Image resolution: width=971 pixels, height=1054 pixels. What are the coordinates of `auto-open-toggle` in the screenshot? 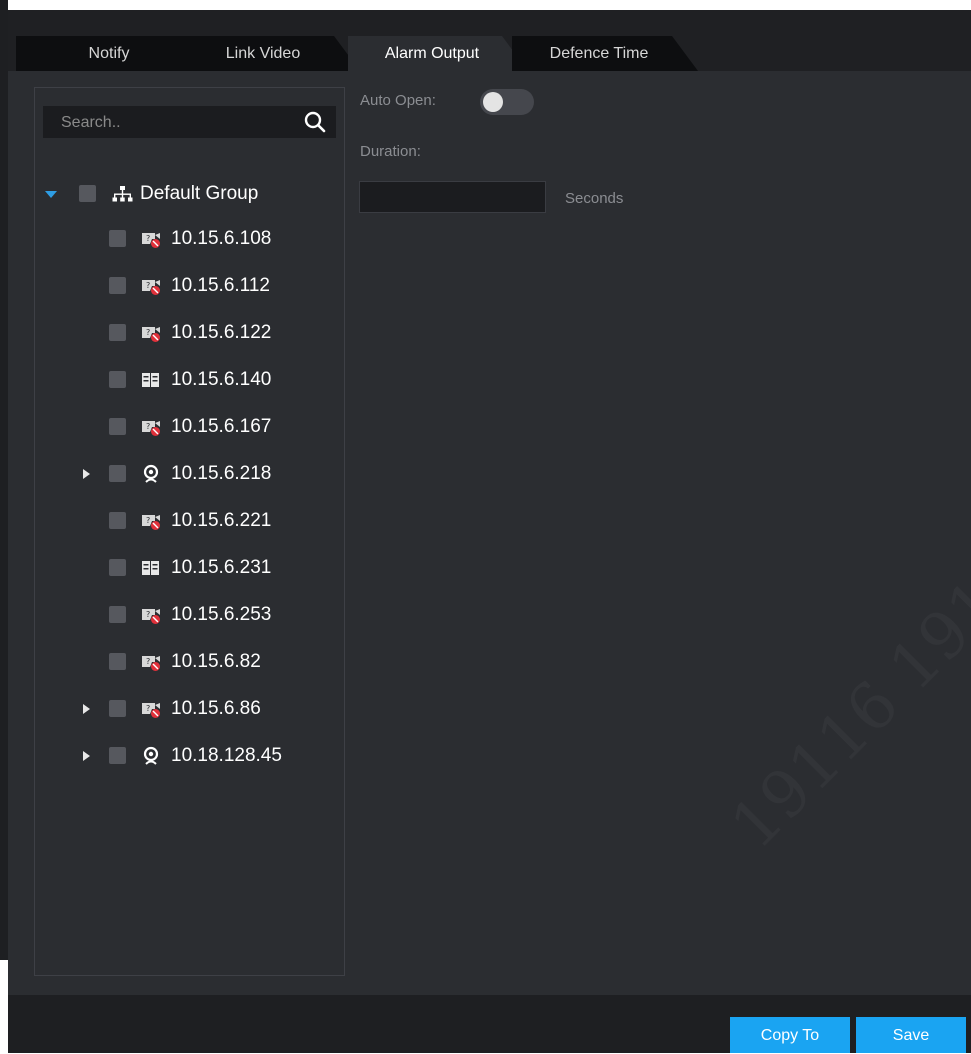 It's located at (507, 102).